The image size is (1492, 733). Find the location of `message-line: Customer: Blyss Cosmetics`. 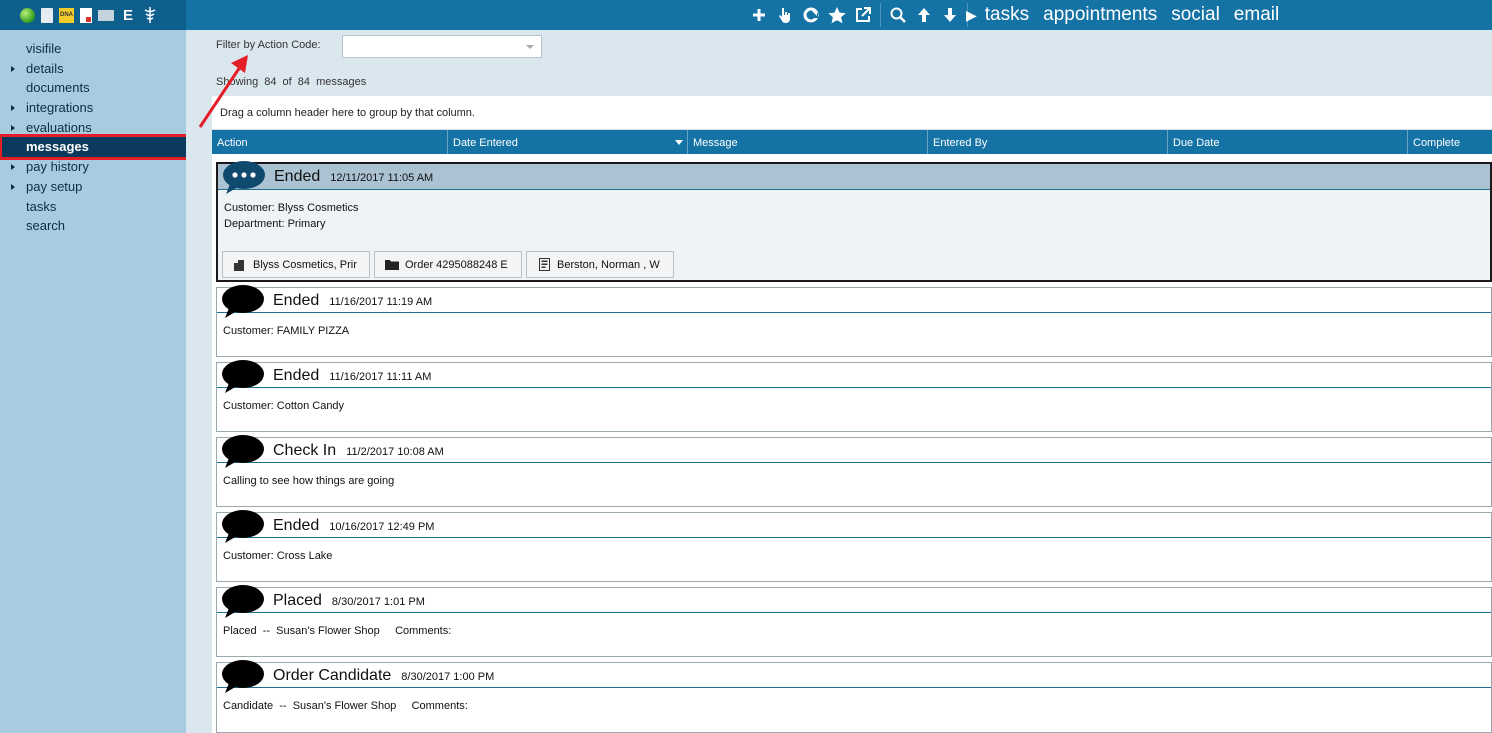

message-line: Customer: Blyss Cosmetics is located at coordinates (291, 208).